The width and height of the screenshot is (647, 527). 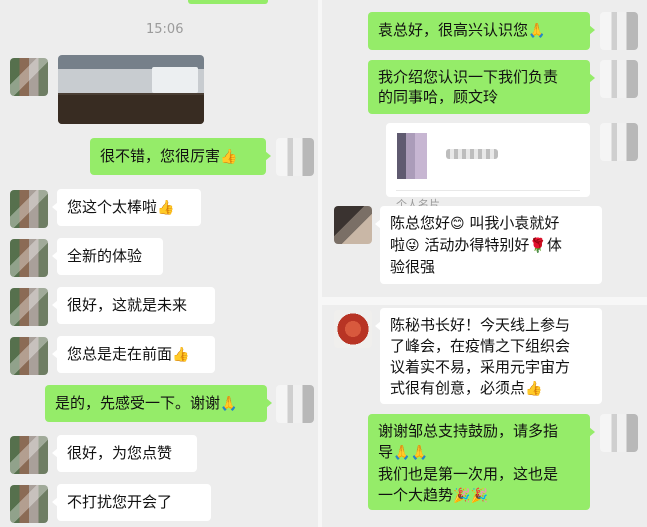 I want to click on rose-icon: 🌹, so click(x=538, y=246).